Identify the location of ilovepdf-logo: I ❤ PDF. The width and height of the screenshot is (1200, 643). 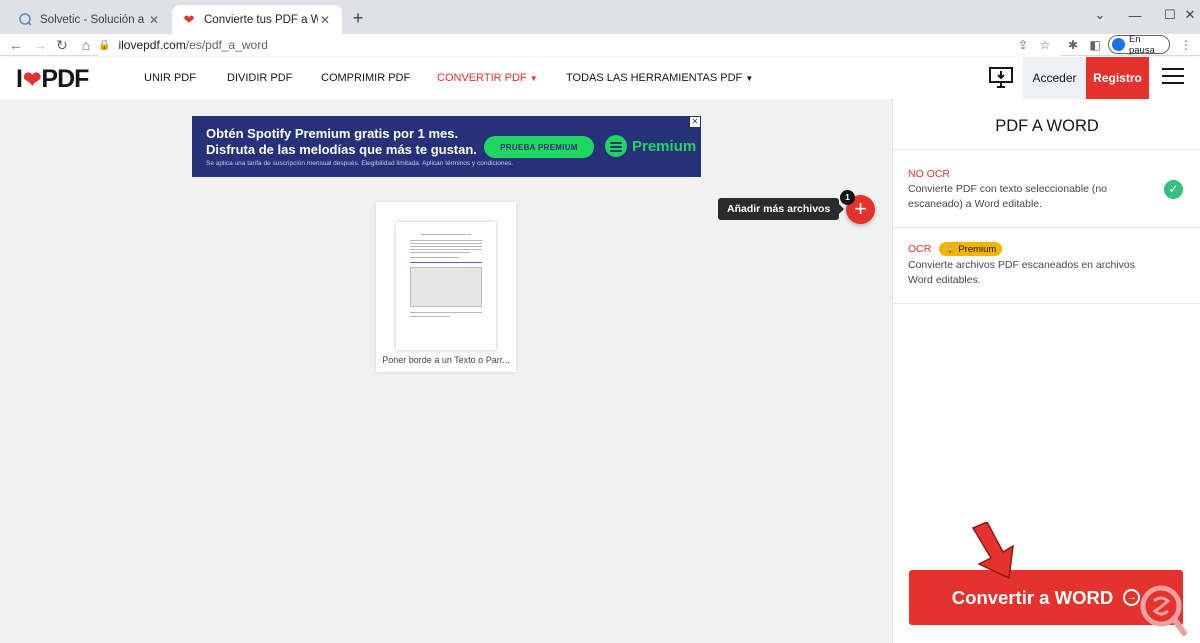
(52, 79).